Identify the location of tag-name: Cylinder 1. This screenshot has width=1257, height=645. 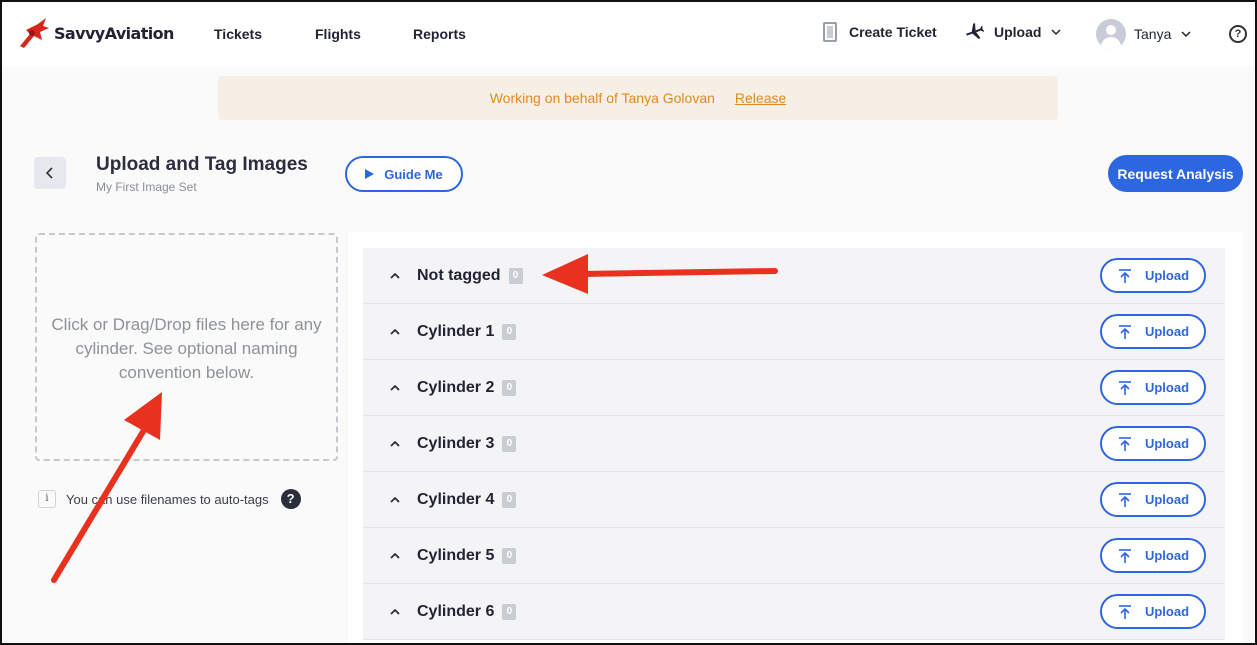
(456, 331).